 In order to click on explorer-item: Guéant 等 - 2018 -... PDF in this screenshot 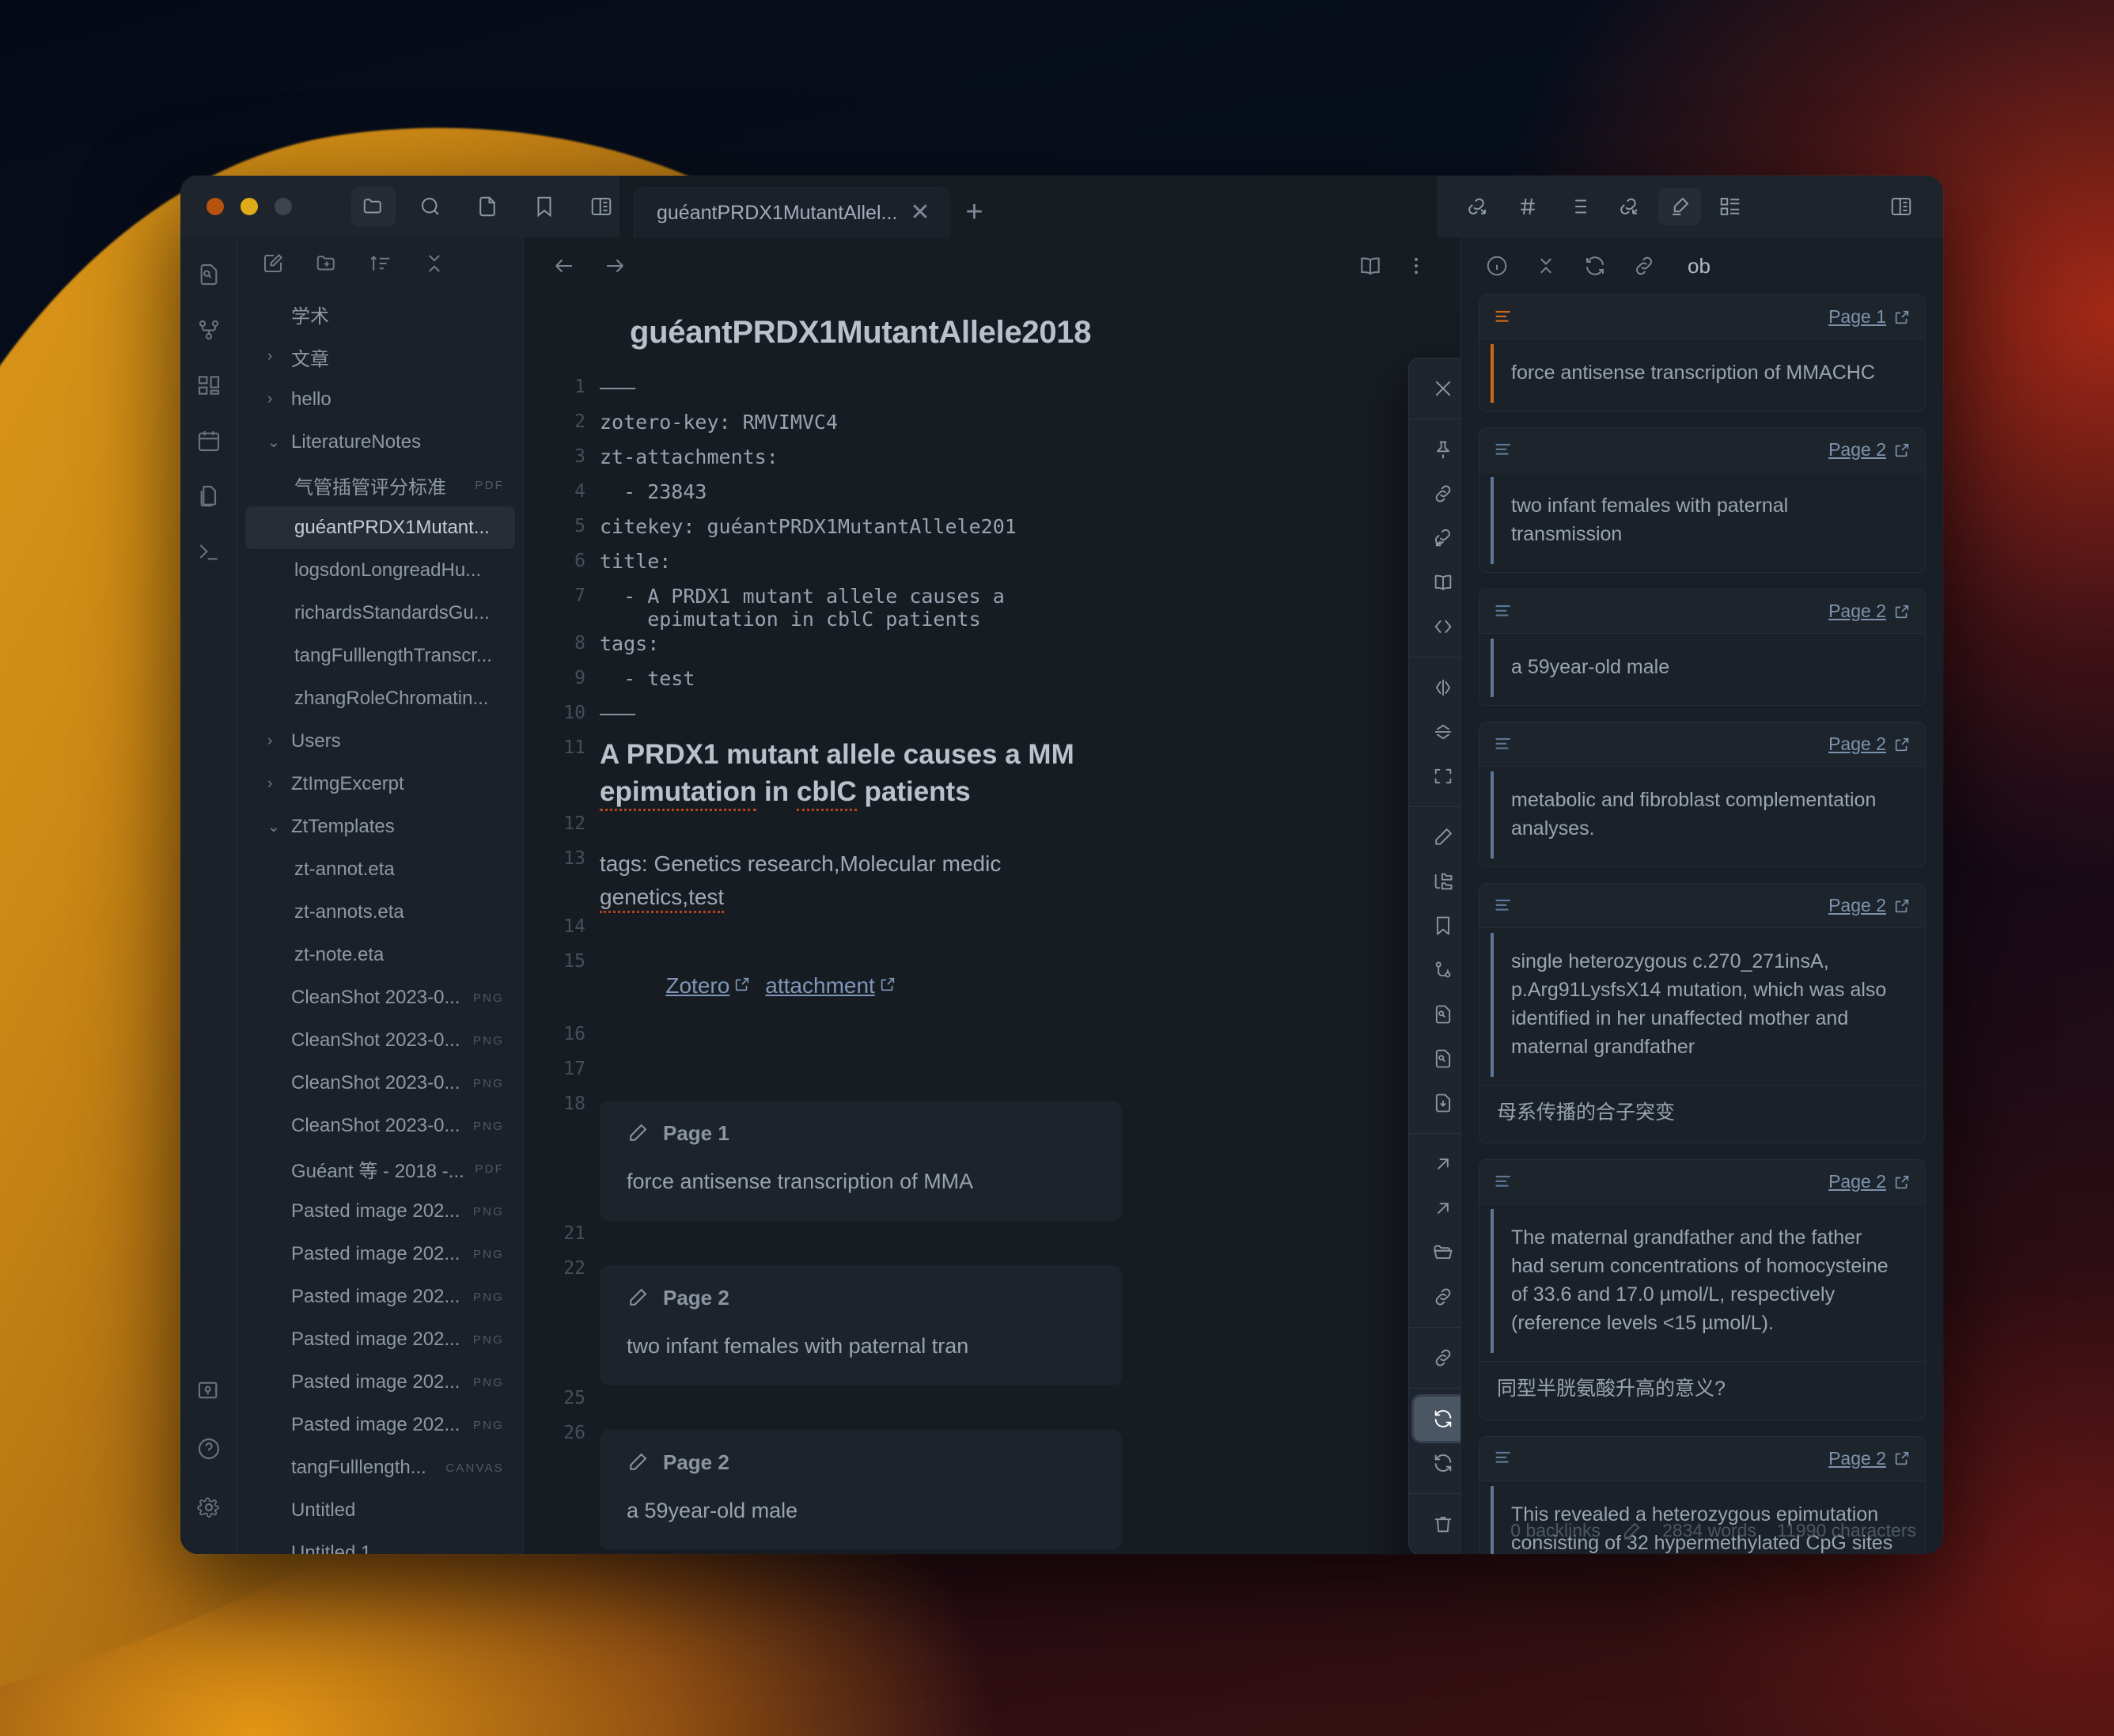, I will do `click(380, 1169)`.